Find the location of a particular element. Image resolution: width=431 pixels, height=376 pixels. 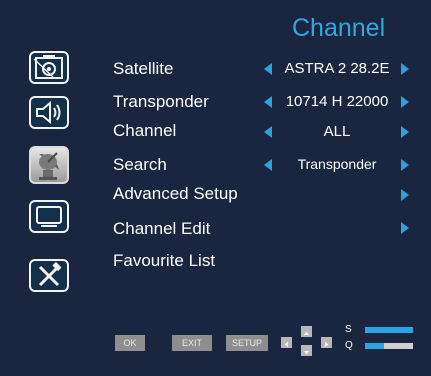

menu-item-favourite-list: Favourite List is located at coordinates (164, 261).